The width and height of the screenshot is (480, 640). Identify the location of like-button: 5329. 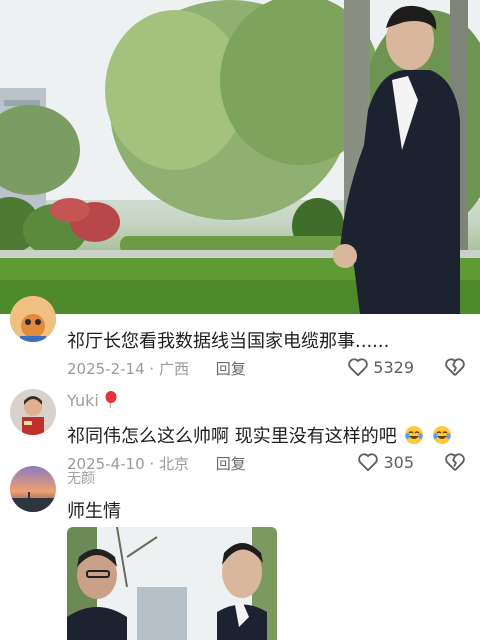
(380, 367).